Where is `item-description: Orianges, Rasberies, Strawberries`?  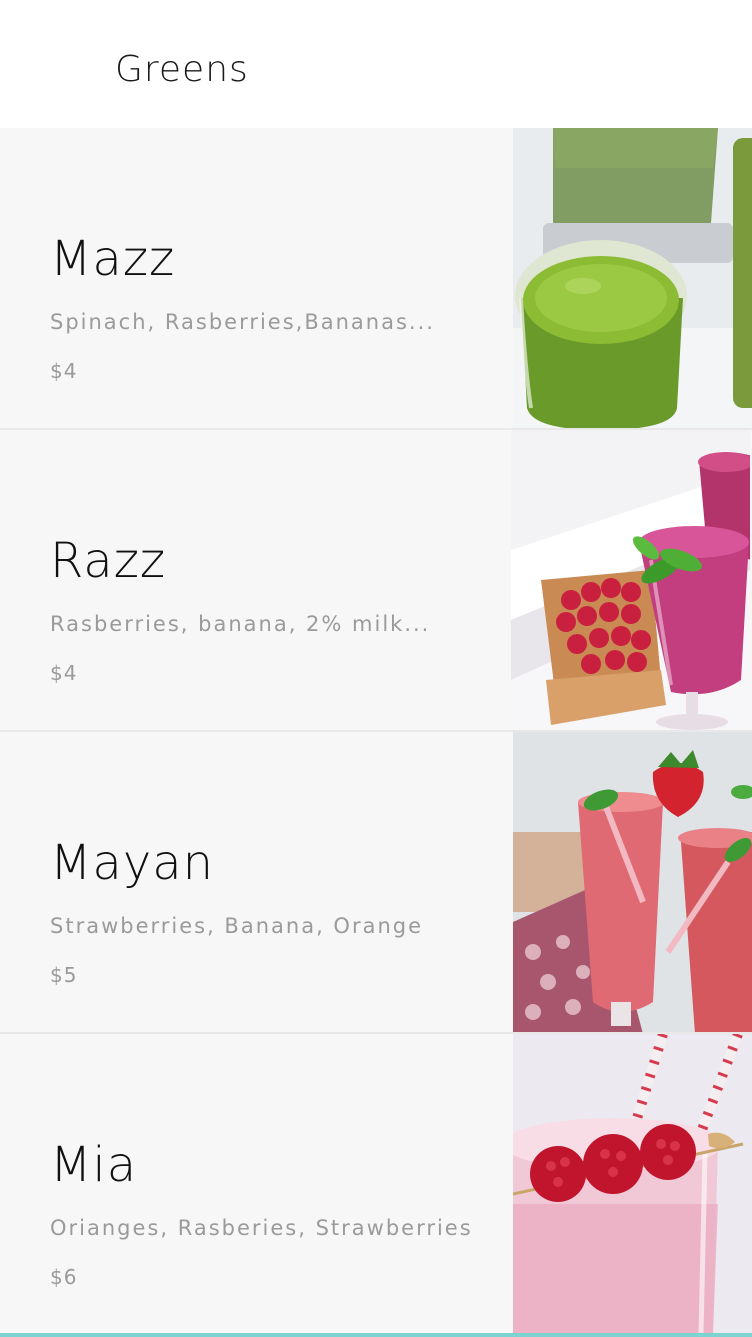
item-description: Orianges, Rasberies, Strawberries is located at coordinates (261, 1228).